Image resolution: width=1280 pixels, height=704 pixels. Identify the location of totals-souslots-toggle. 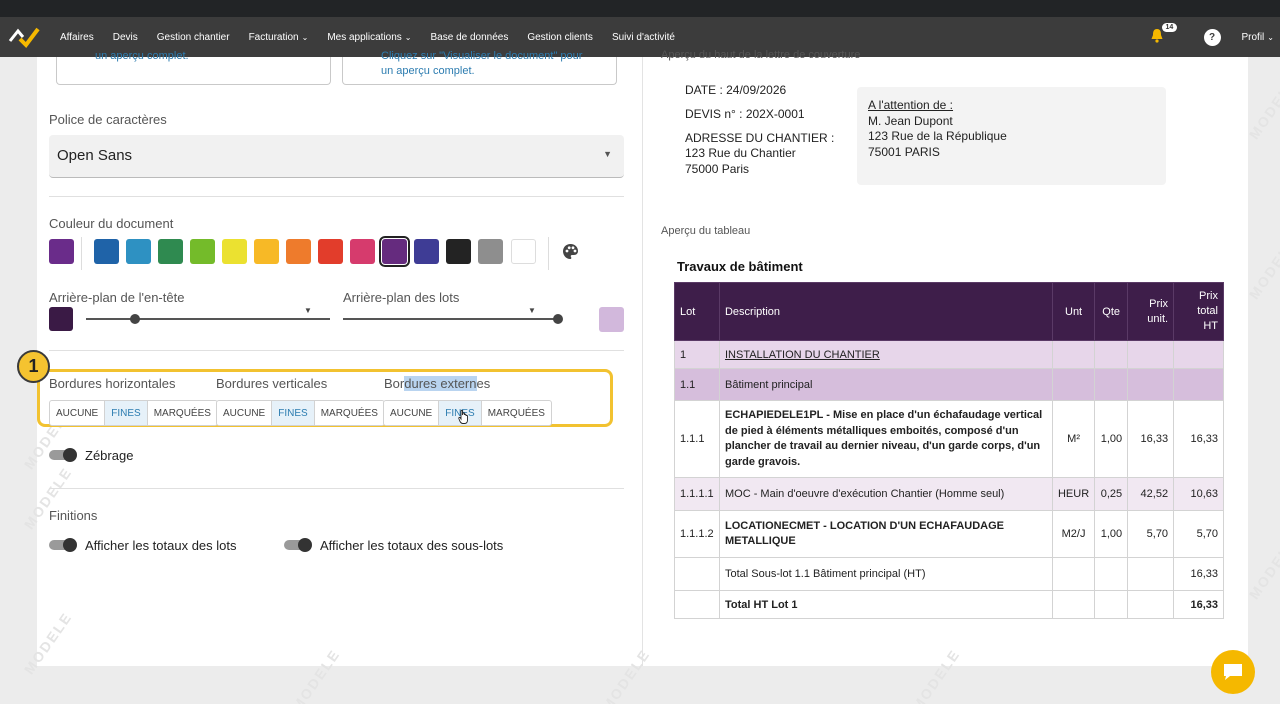
(299, 545).